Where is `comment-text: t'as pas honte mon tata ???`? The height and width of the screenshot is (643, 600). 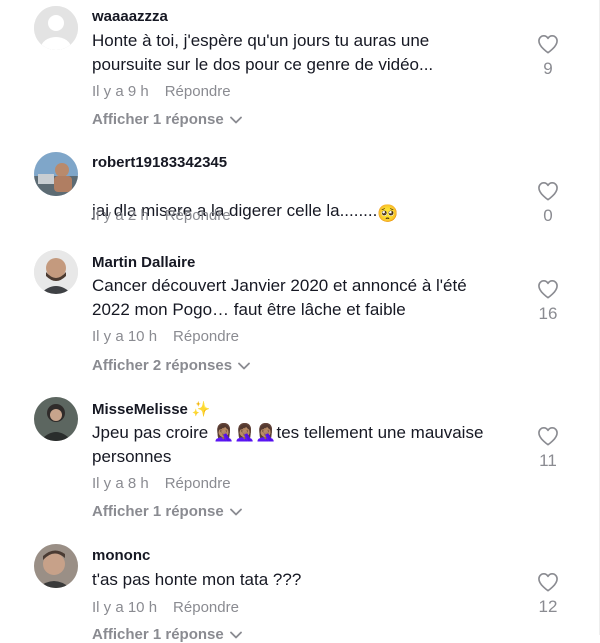
comment-text: t'as pas honte mon tata ??? is located at coordinates (197, 579).